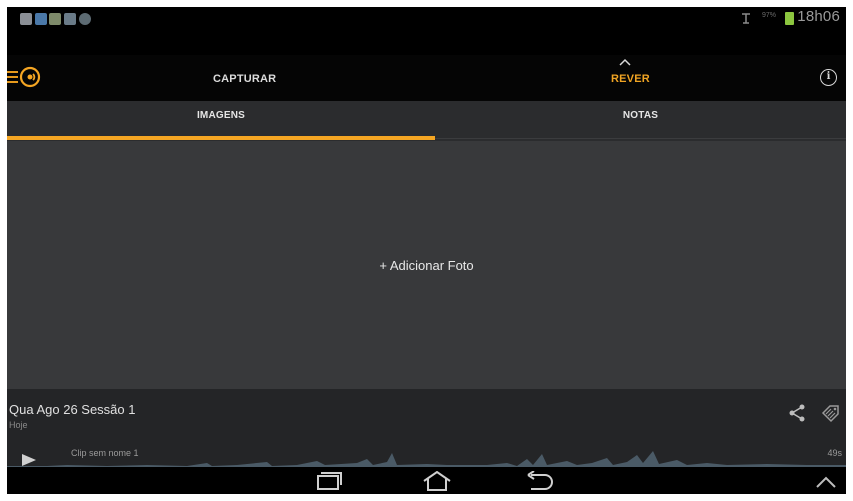 The height and width of the screenshot is (501, 853). What do you see at coordinates (746, 18) in the screenshot?
I see `wifi-icon` at bounding box center [746, 18].